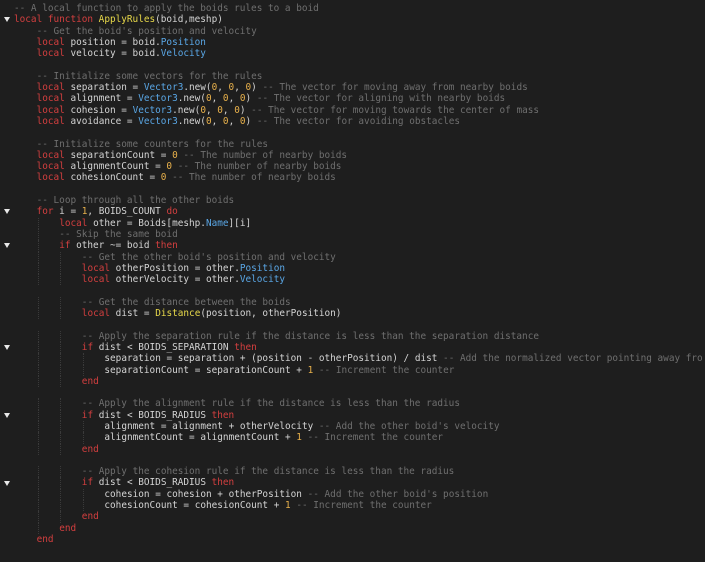 Image resolution: width=705 pixels, height=562 pixels. Describe the element at coordinates (70, 211) in the screenshot. I see `code-token: i =` at that location.